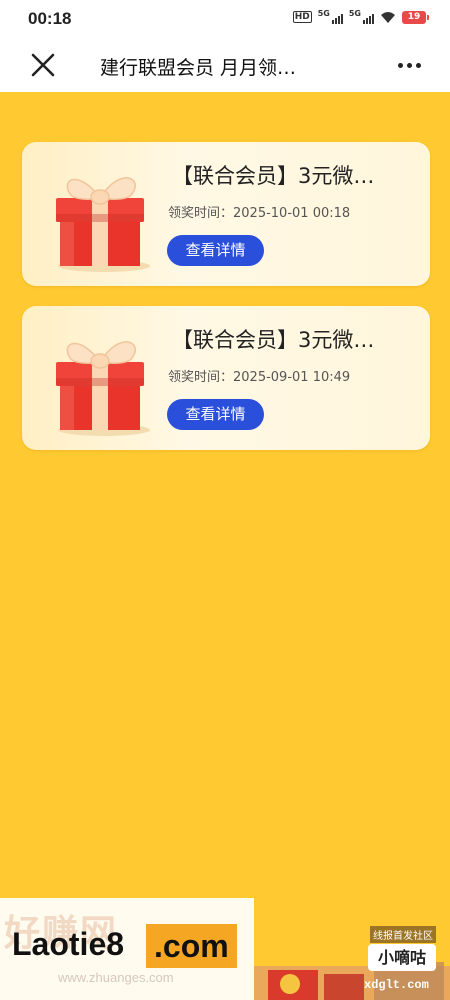  What do you see at coordinates (330, 17) in the screenshot?
I see `signal-icon-1: 5G` at bounding box center [330, 17].